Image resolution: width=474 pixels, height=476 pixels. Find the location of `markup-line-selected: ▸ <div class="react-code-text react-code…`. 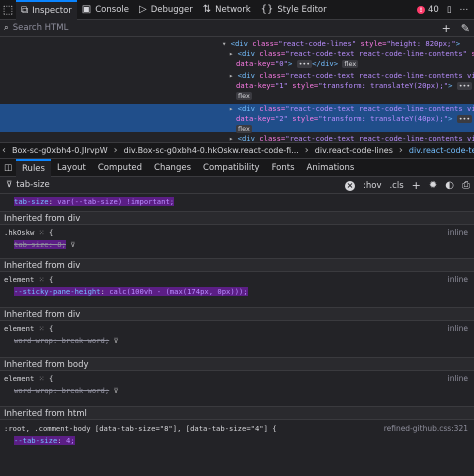

markup-line-selected: ▸ <div class="react-code-text react-code… is located at coordinates (237, 109).